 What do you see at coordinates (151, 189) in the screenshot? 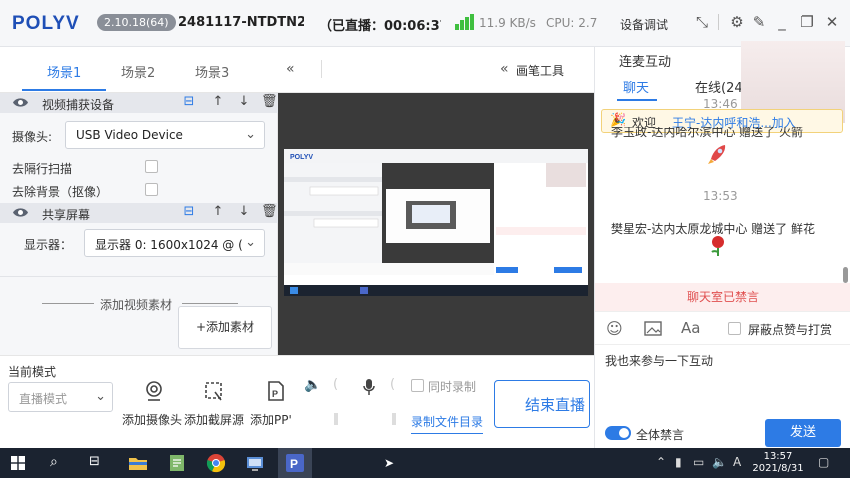
I see `remove-background-checkbox` at bounding box center [151, 189].